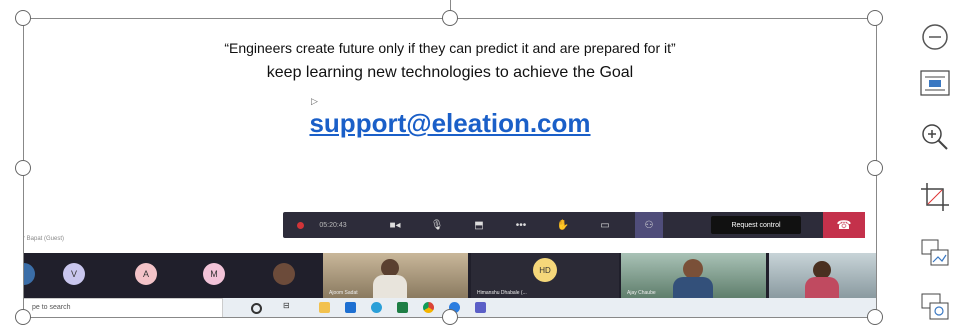 This screenshot has height=326, width=971. Describe the element at coordinates (123, 308) in the screenshot. I see `taskbar-search-input: pe to search` at that location.